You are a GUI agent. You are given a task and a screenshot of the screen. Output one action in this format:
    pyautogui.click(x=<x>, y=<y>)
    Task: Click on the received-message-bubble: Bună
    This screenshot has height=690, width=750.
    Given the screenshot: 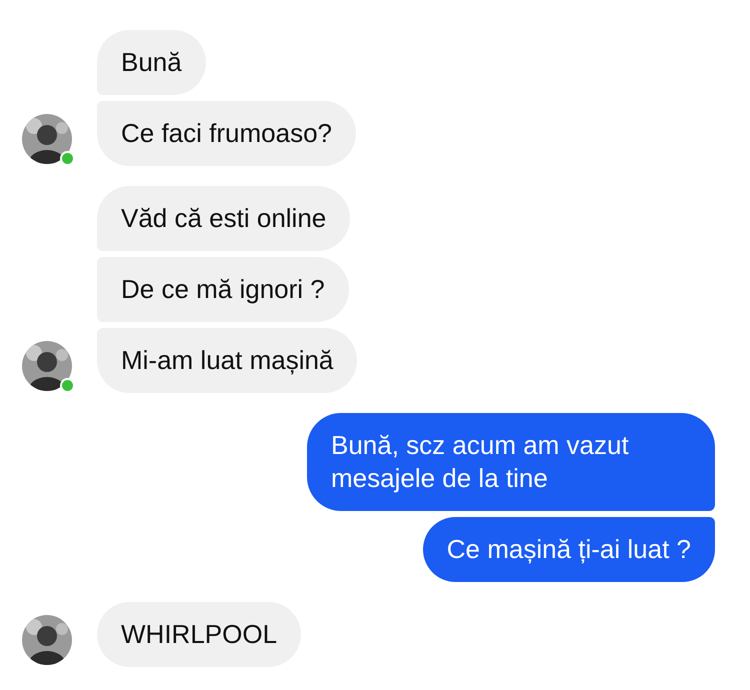 What is the action you would take?
    pyautogui.click(x=151, y=62)
    